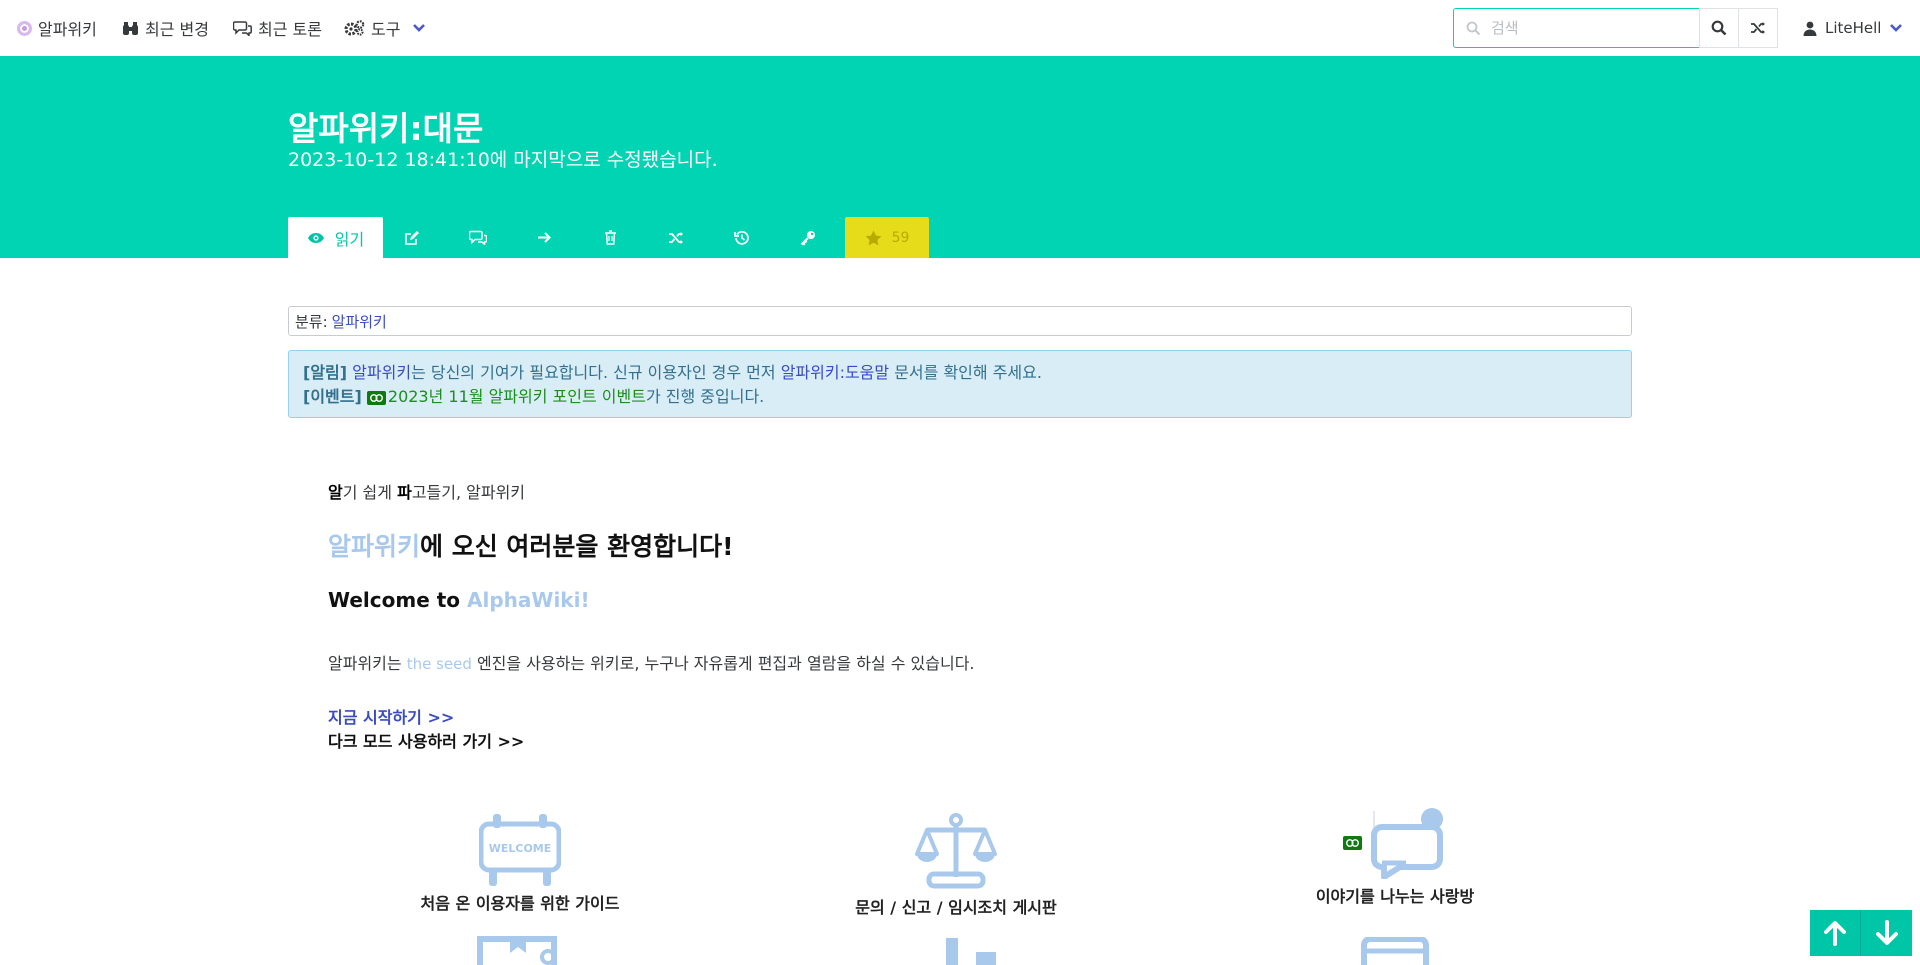  Describe the element at coordinates (705, 396) in the screenshot. I see `event-text-end: 가 진행 중입니다.` at that location.